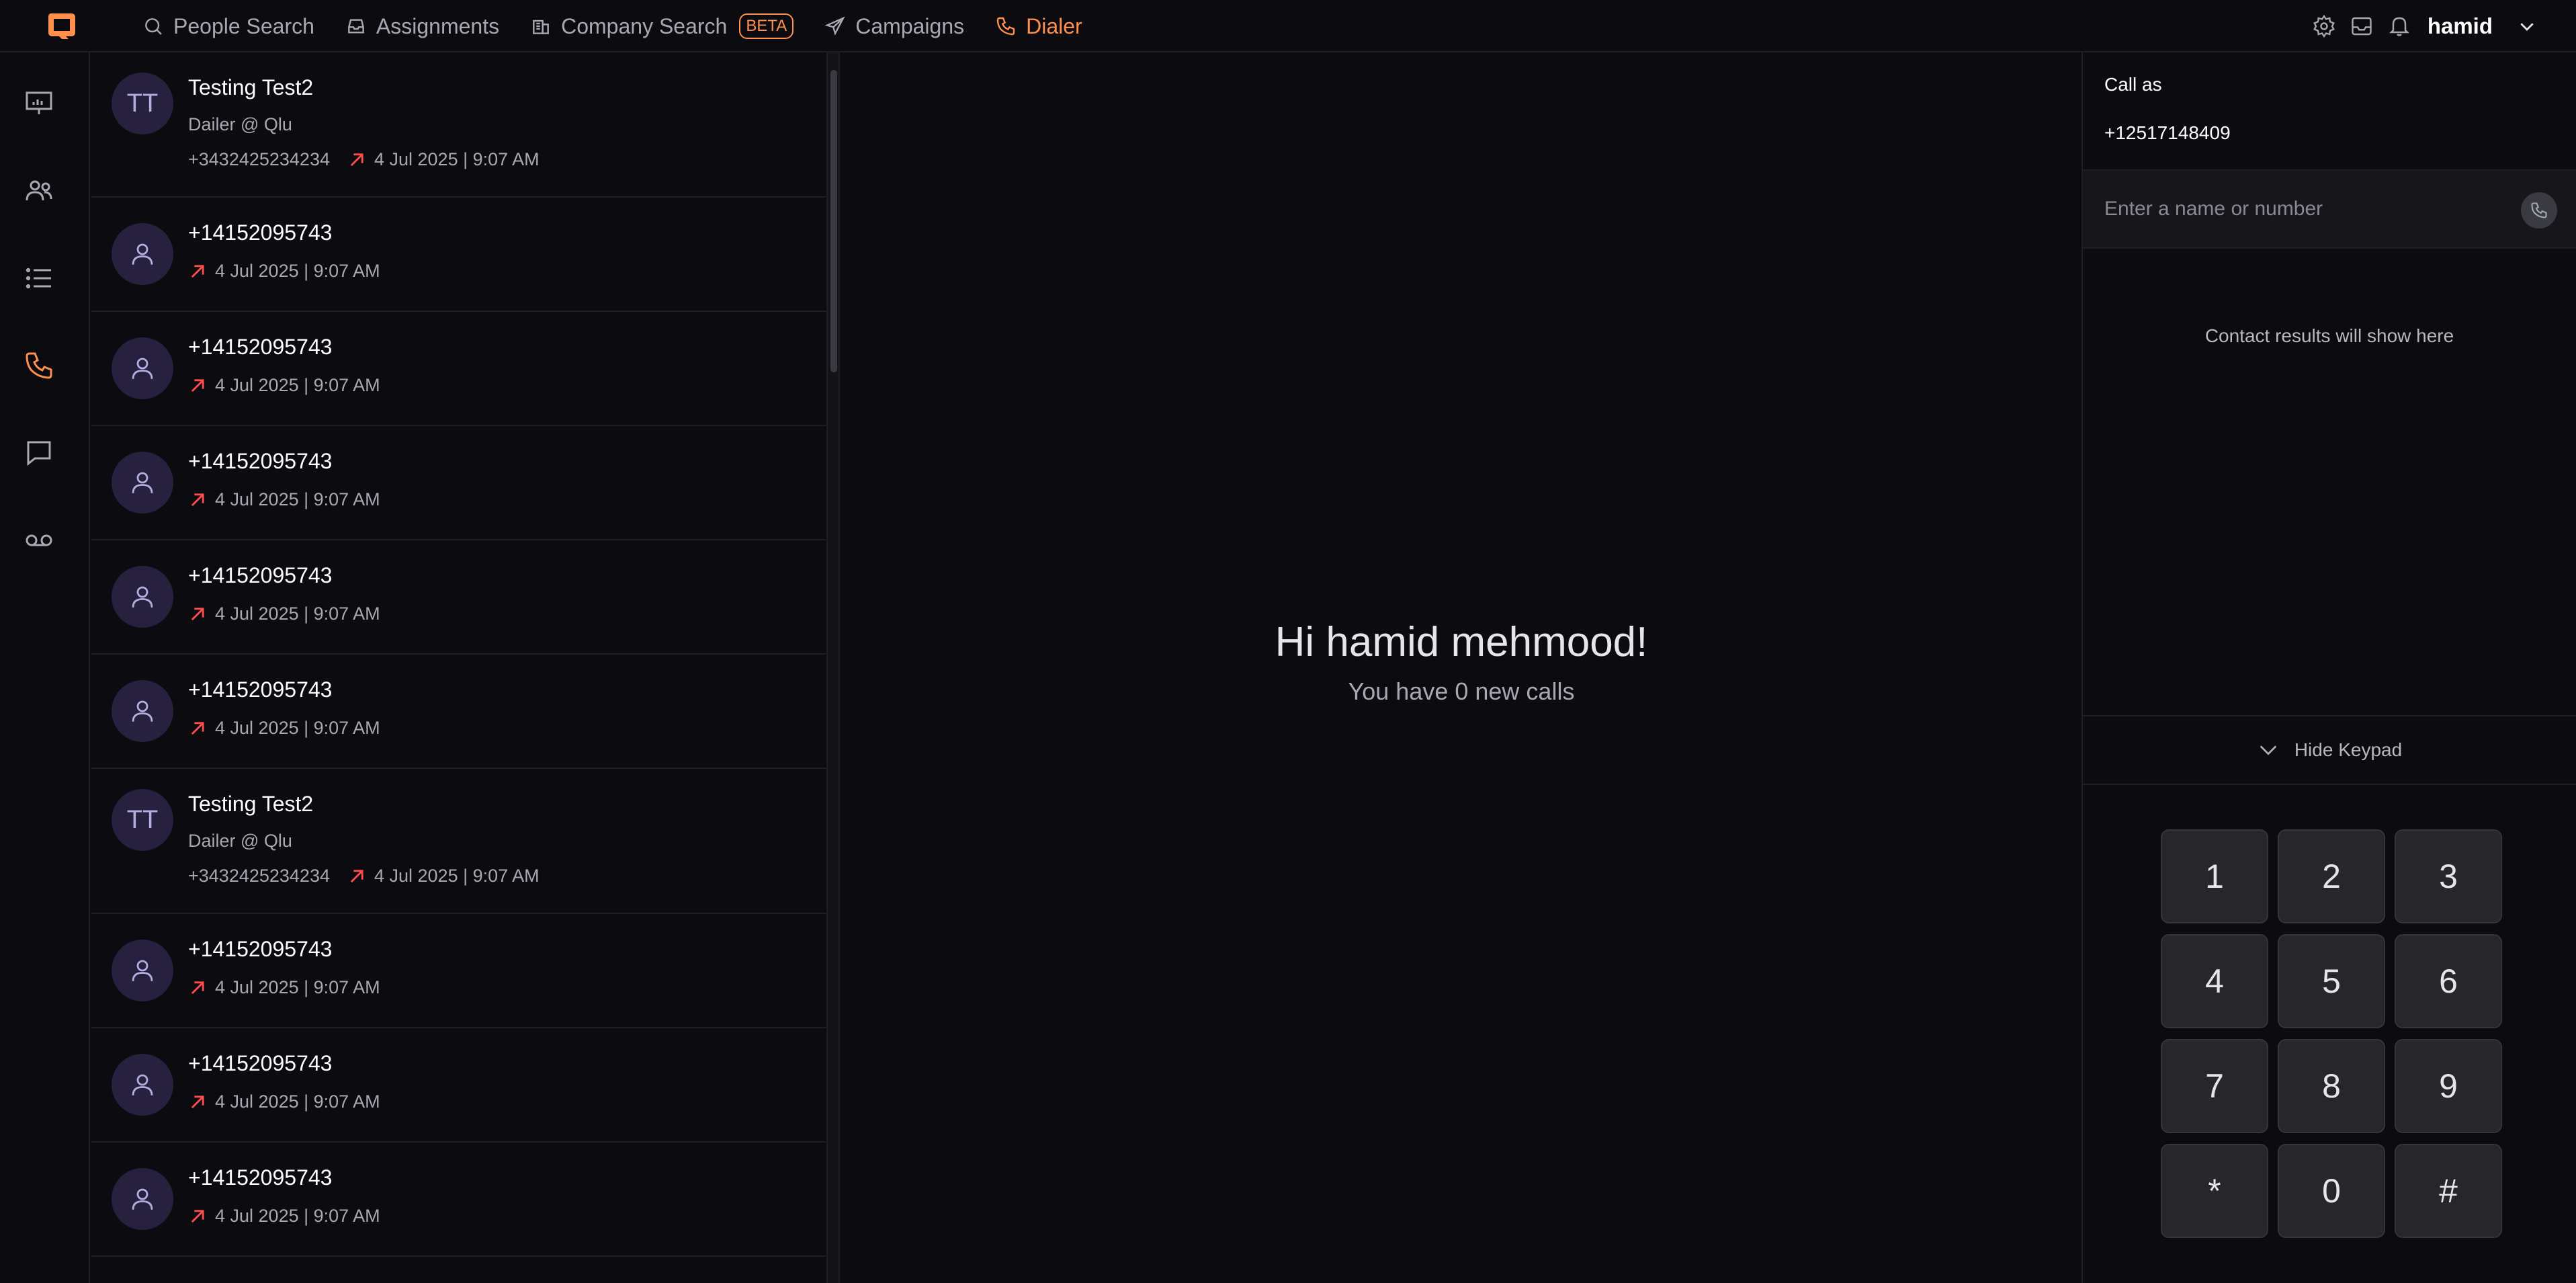 This screenshot has width=2576, height=1283. Describe the element at coordinates (2167, 133) in the screenshot. I see `call-as-number: +12517148409` at that location.